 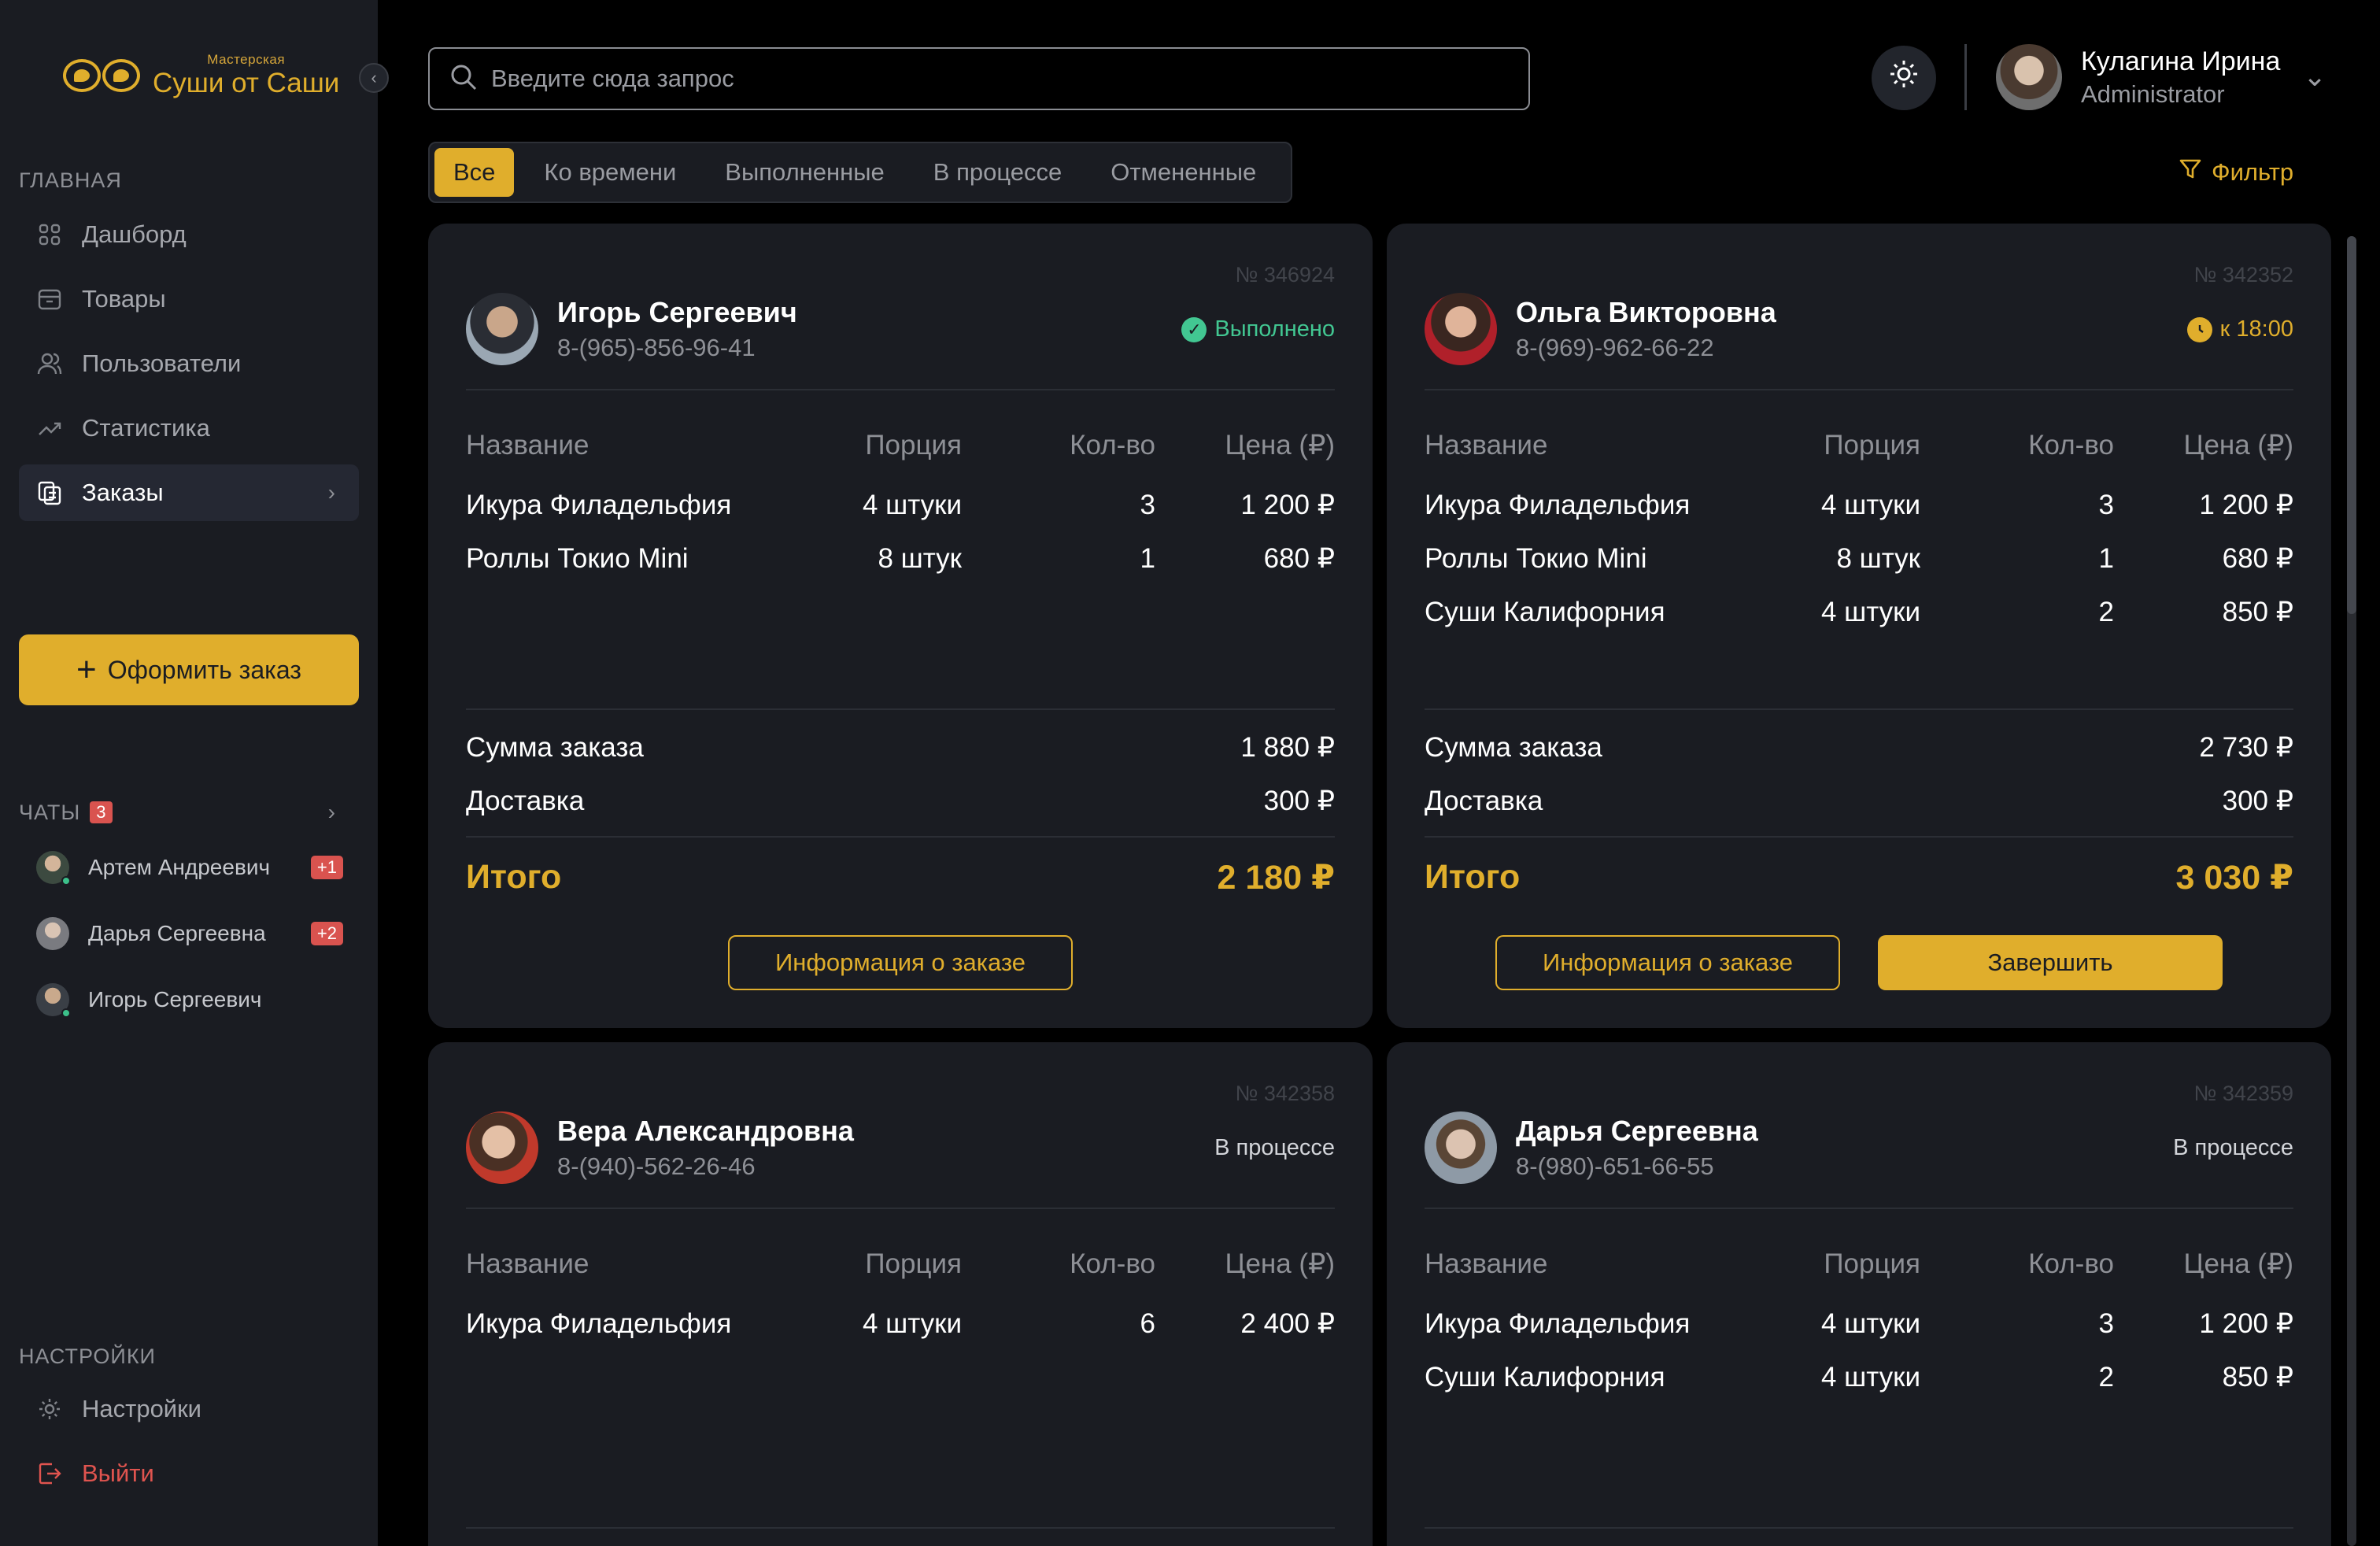 I want to click on collapse-sidebar-button: ‹, so click(x=374, y=78).